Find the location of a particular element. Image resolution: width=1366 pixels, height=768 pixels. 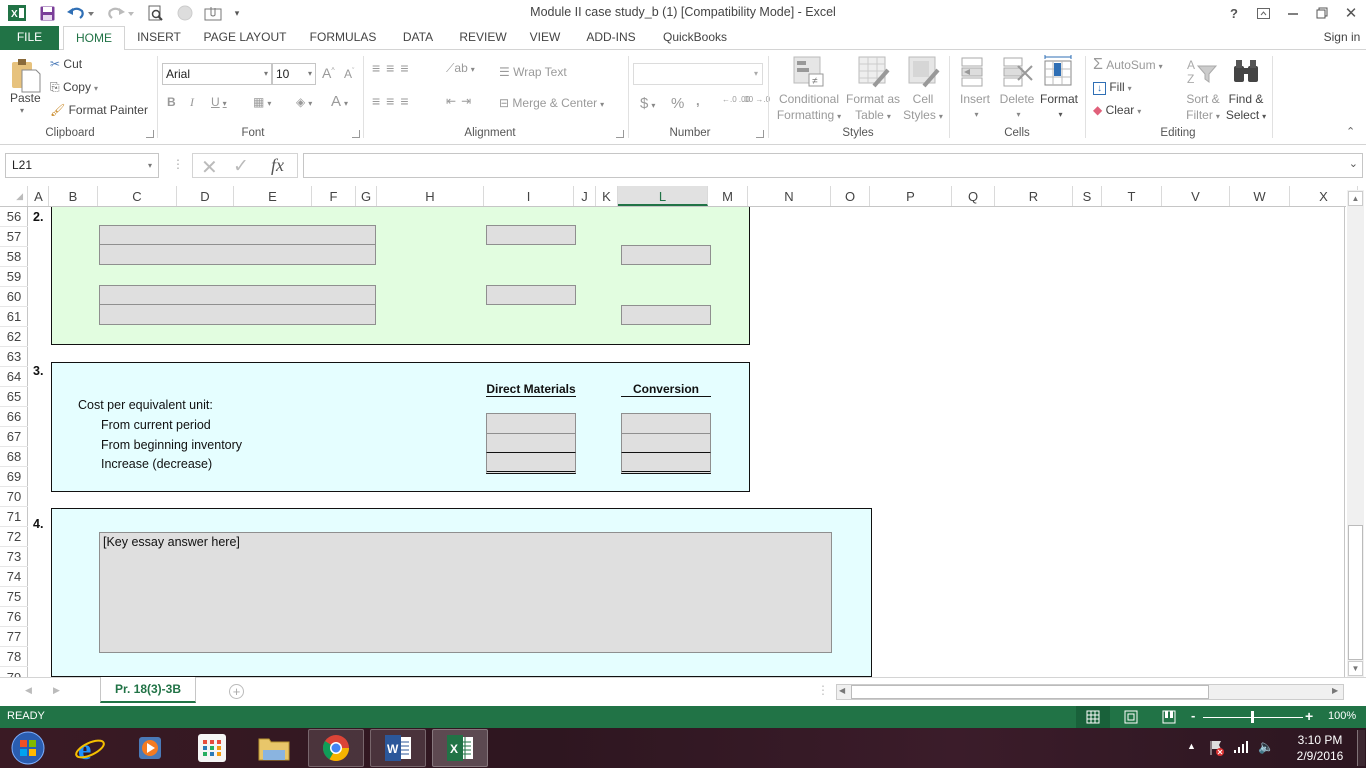

tab-page-layout: PAGE LAYOUT is located at coordinates (245, 38).